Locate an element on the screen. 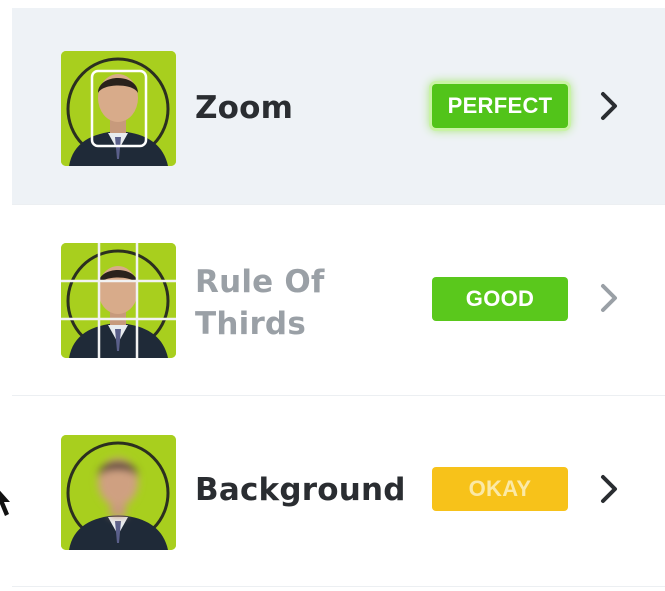 Image resolution: width=665 pixels, height=591 pixels. status-badge: OKAY is located at coordinates (500, 489).